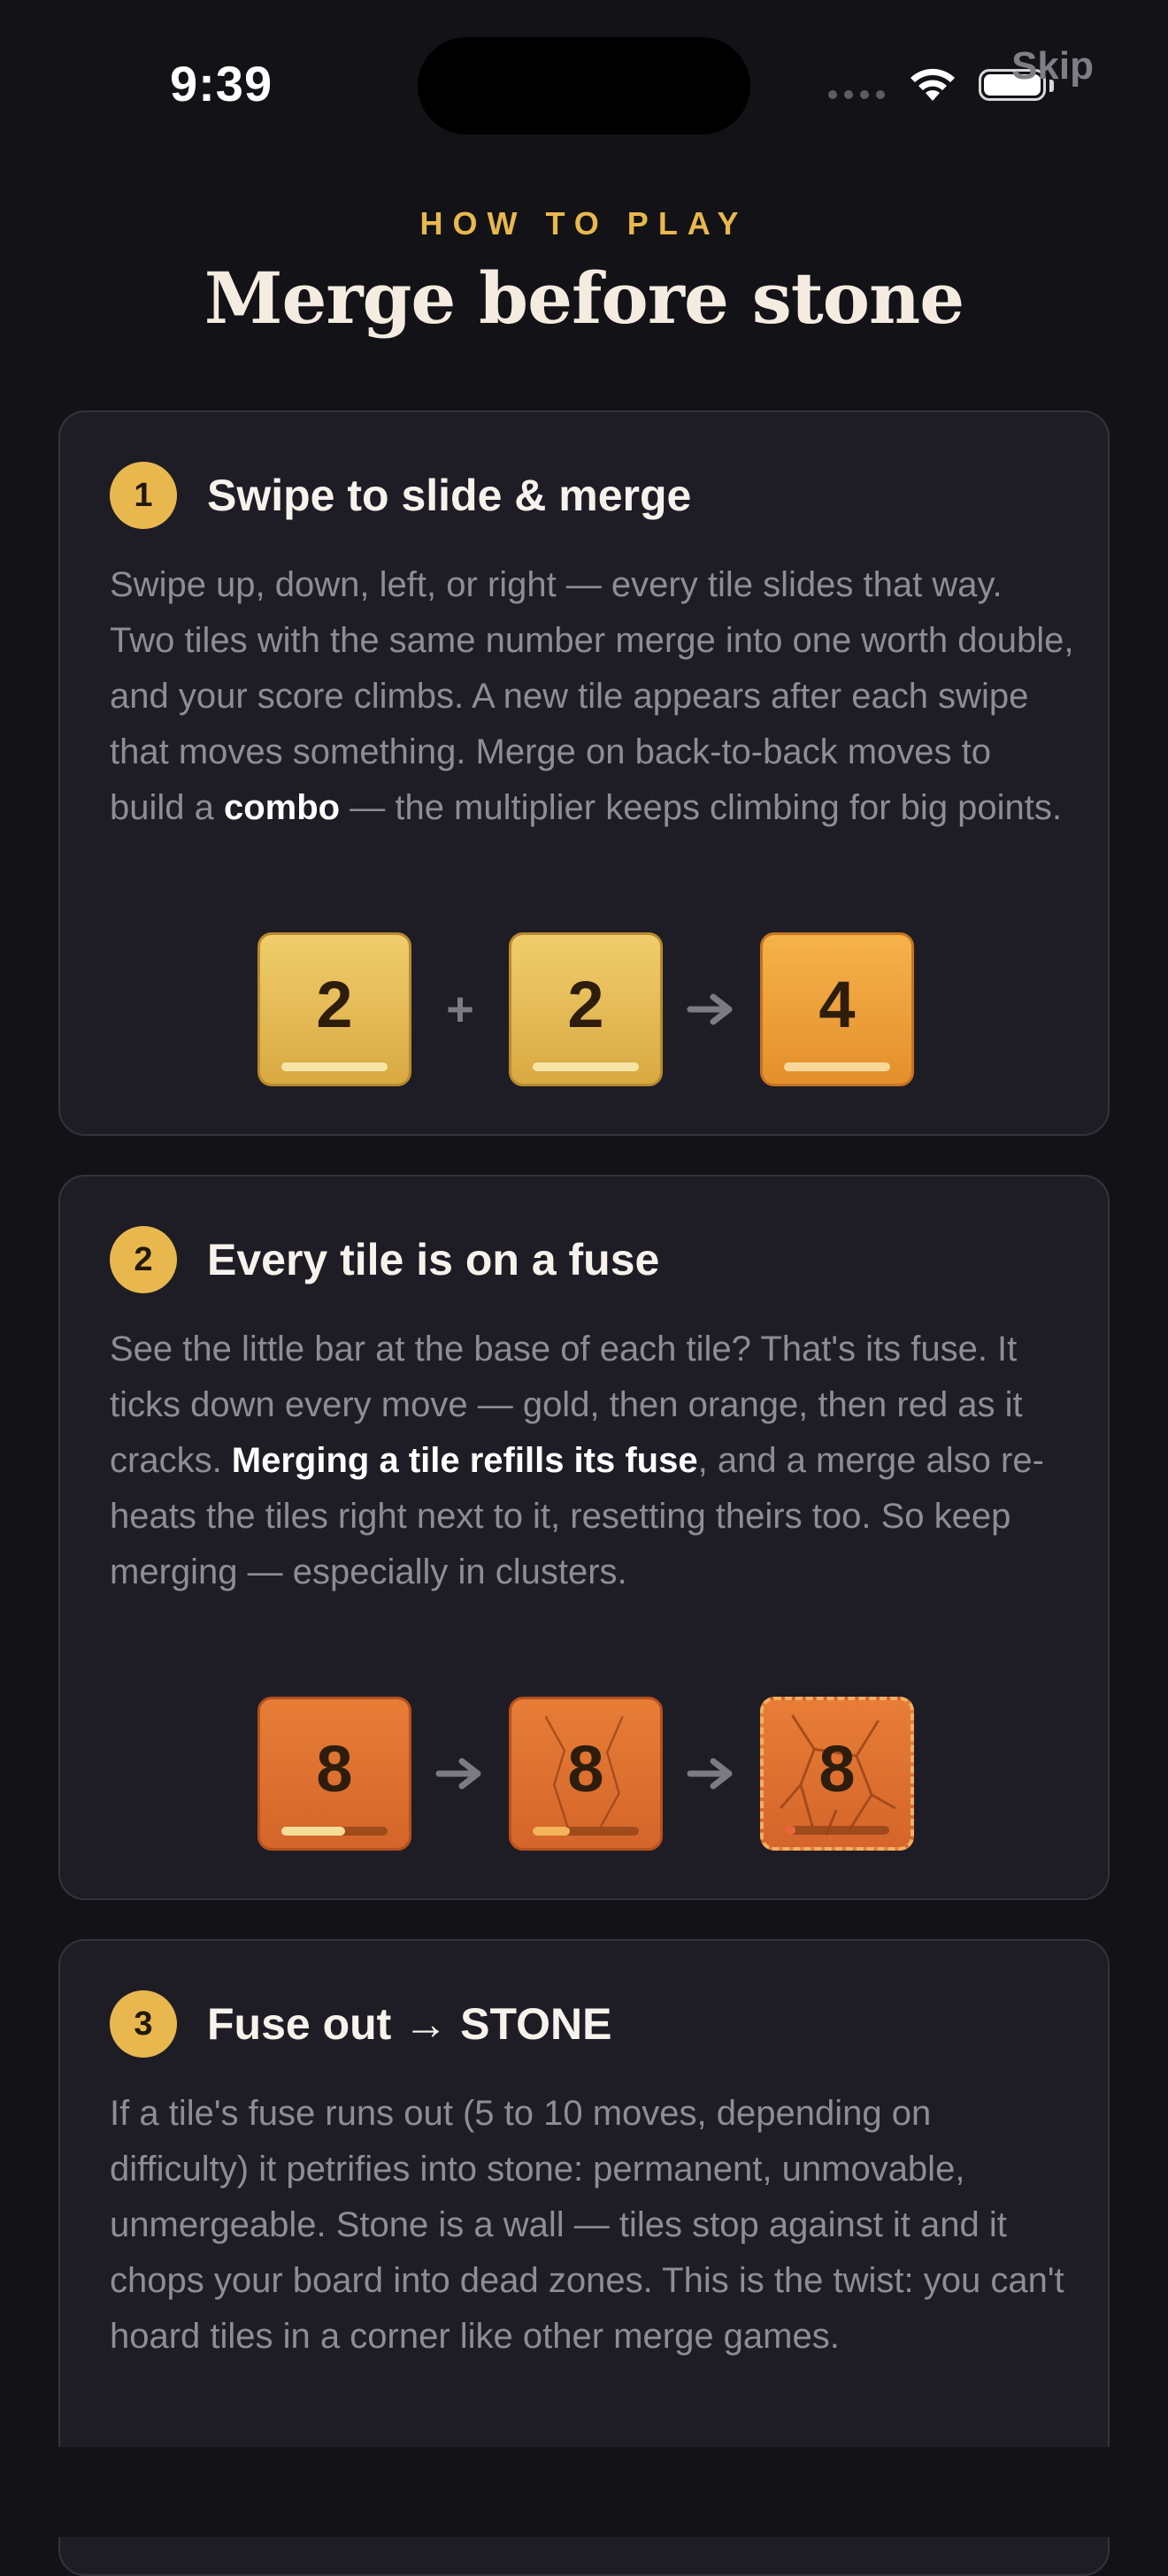 The image size is (1168, 2576). Describe the element at coordinates (584, 223) in the screenshot. I see `section-eyebrow: HOW TO PLAY` at that location.